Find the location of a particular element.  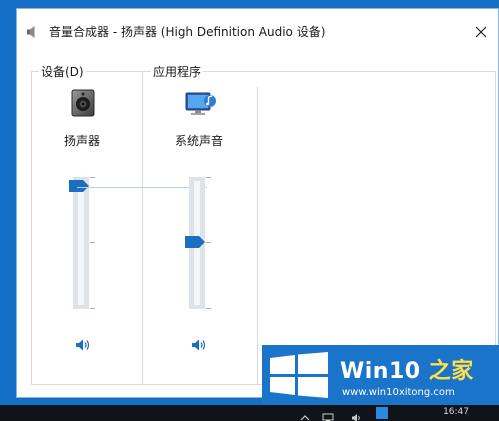

input-method-icon is located at coordinates (382, 413).